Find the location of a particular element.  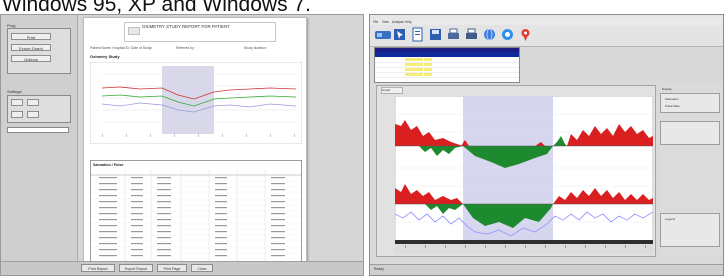

legend-title: Legend is located at coordinates (670, 219).